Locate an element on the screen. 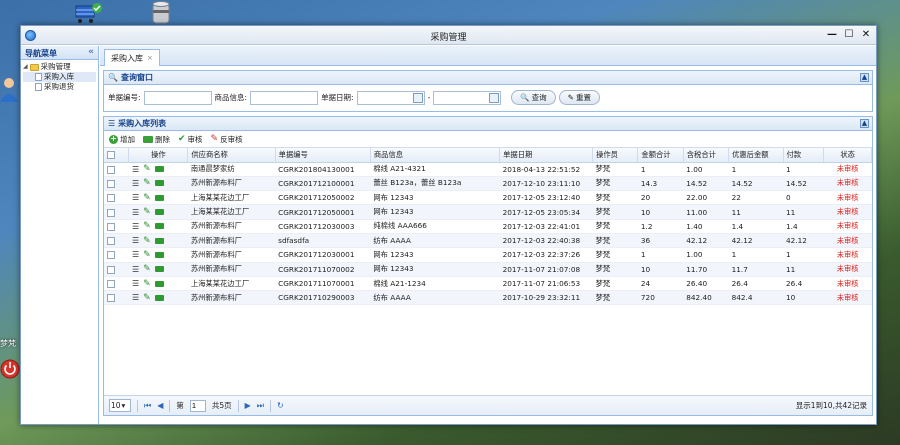 The height and width of the screenshot is (445, 900). last-page-icon: ⏭ is located at coordinates (260, 406).